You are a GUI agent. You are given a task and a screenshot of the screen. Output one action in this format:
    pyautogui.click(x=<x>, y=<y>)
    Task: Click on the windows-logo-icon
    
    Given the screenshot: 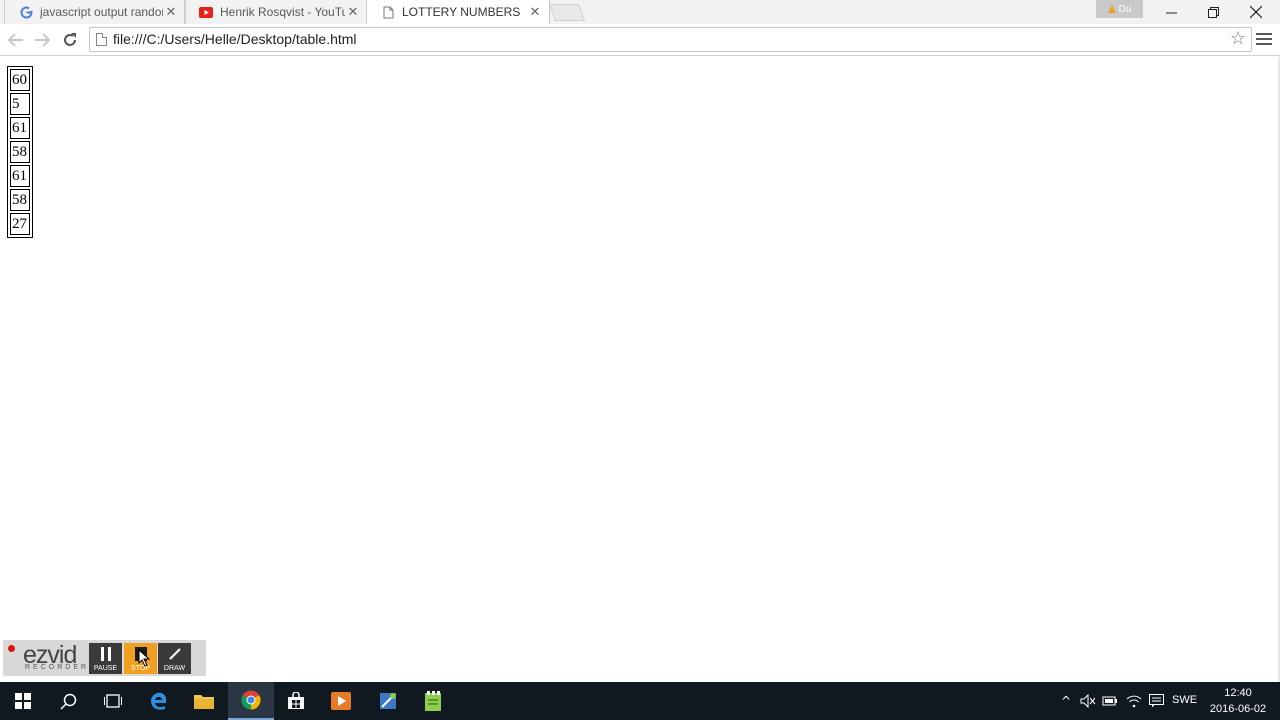 What is the action you would take?
    pyautogui.click(x=23, y=701)
    